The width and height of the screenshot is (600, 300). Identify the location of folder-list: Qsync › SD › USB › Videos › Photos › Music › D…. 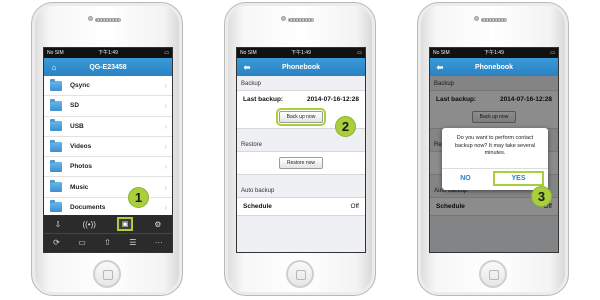
(108, 147).